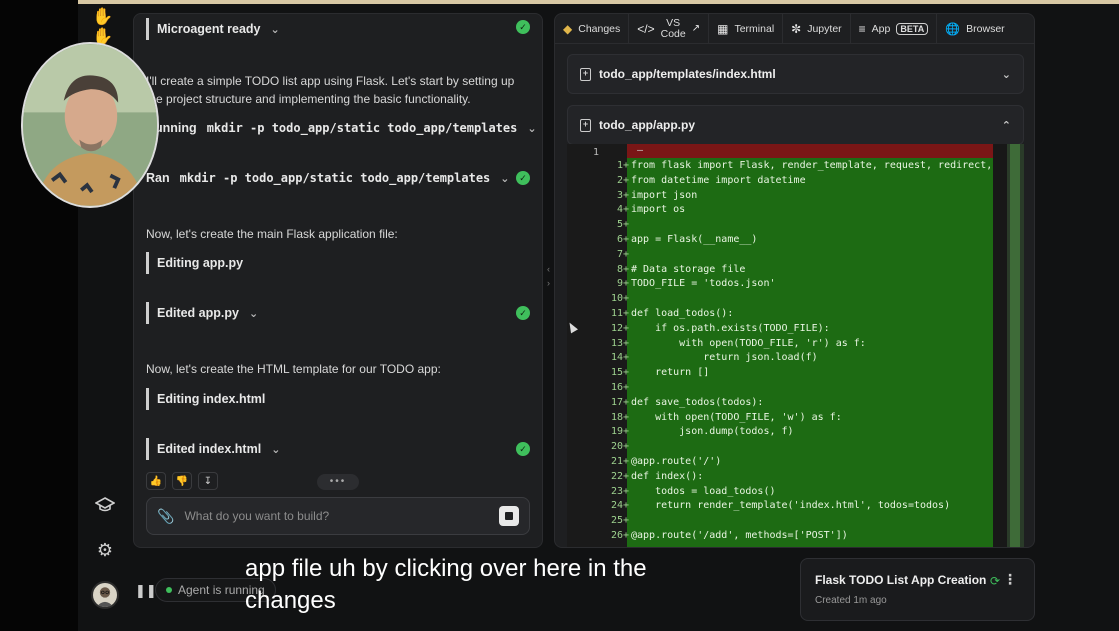  What do you see at coordinates (105, 595) in the screenshot?
I see `user-avatar` at bounding box center [105, 595].